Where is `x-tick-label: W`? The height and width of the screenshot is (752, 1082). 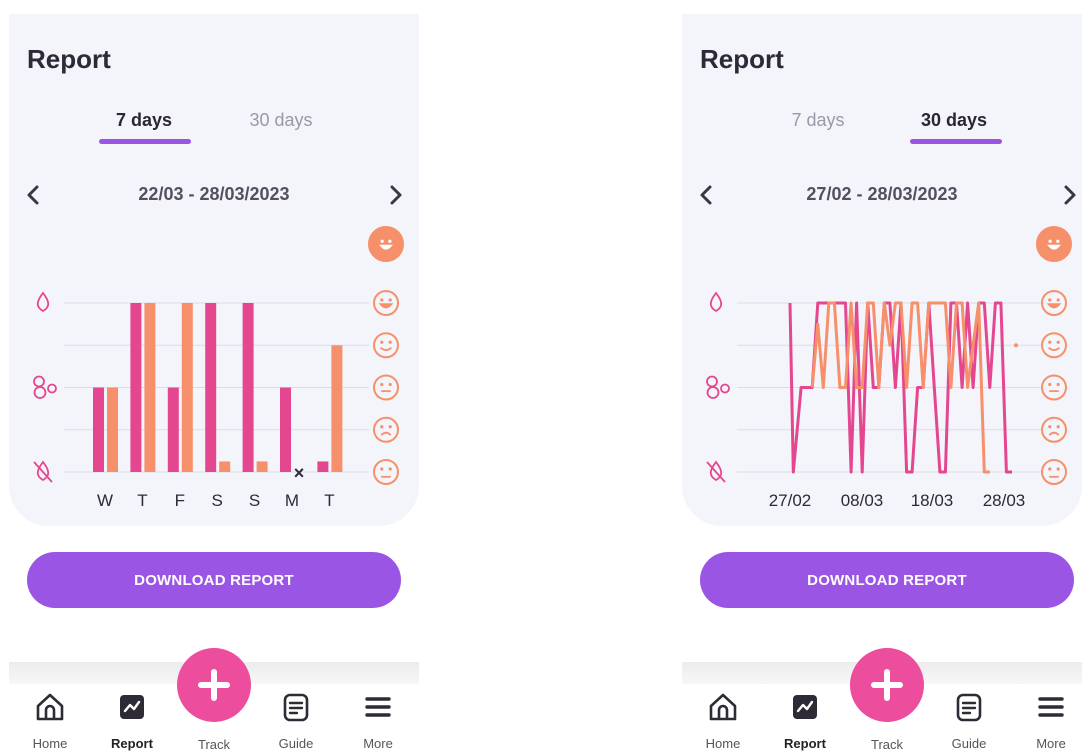
x-tick-label: W is located at coordinates (105, 500).